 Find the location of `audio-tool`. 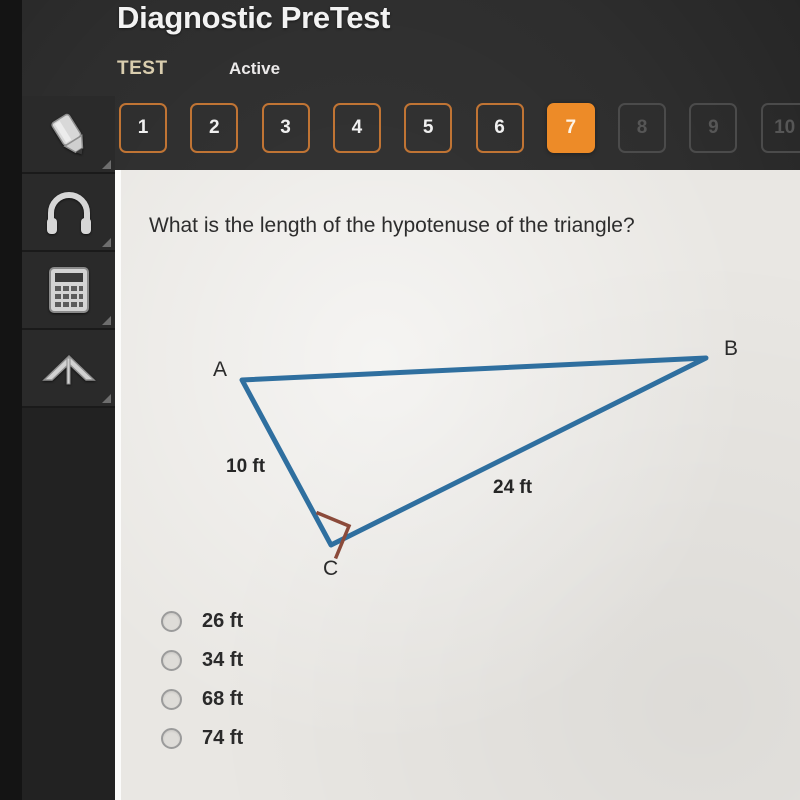

audio-tool is located at coordinates (68, 213).